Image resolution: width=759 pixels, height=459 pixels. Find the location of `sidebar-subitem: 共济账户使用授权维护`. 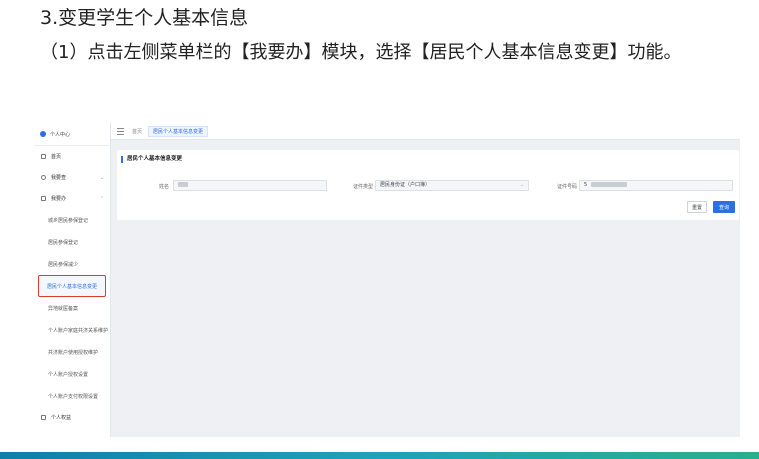

sidebar-subitem: 共济账户使用授权维护 is located at coordinates (72, 352).